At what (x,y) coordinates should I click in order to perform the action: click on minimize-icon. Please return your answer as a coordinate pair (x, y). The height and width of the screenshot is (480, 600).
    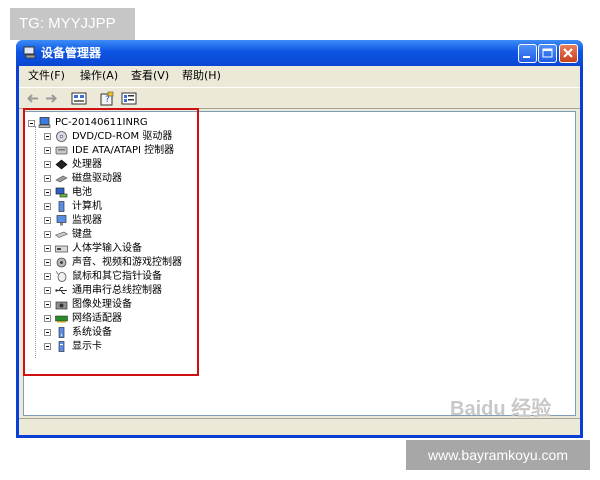
    Looking at the image, I should click on (526, 57).